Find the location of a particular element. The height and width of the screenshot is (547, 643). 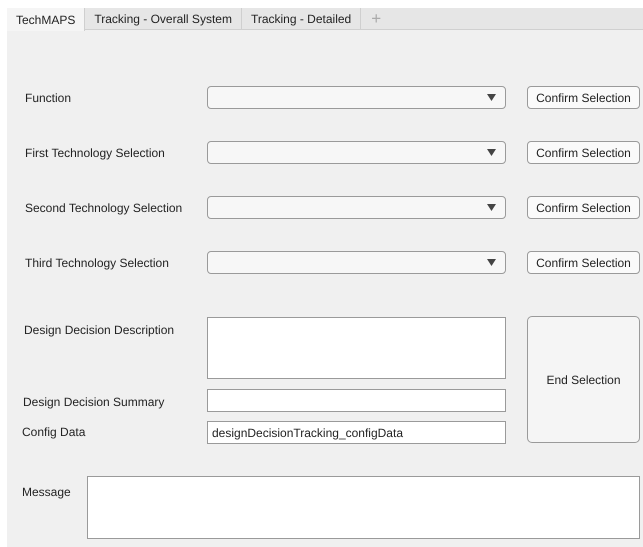

field-label: Config Data is located at coordinates (53, 432).